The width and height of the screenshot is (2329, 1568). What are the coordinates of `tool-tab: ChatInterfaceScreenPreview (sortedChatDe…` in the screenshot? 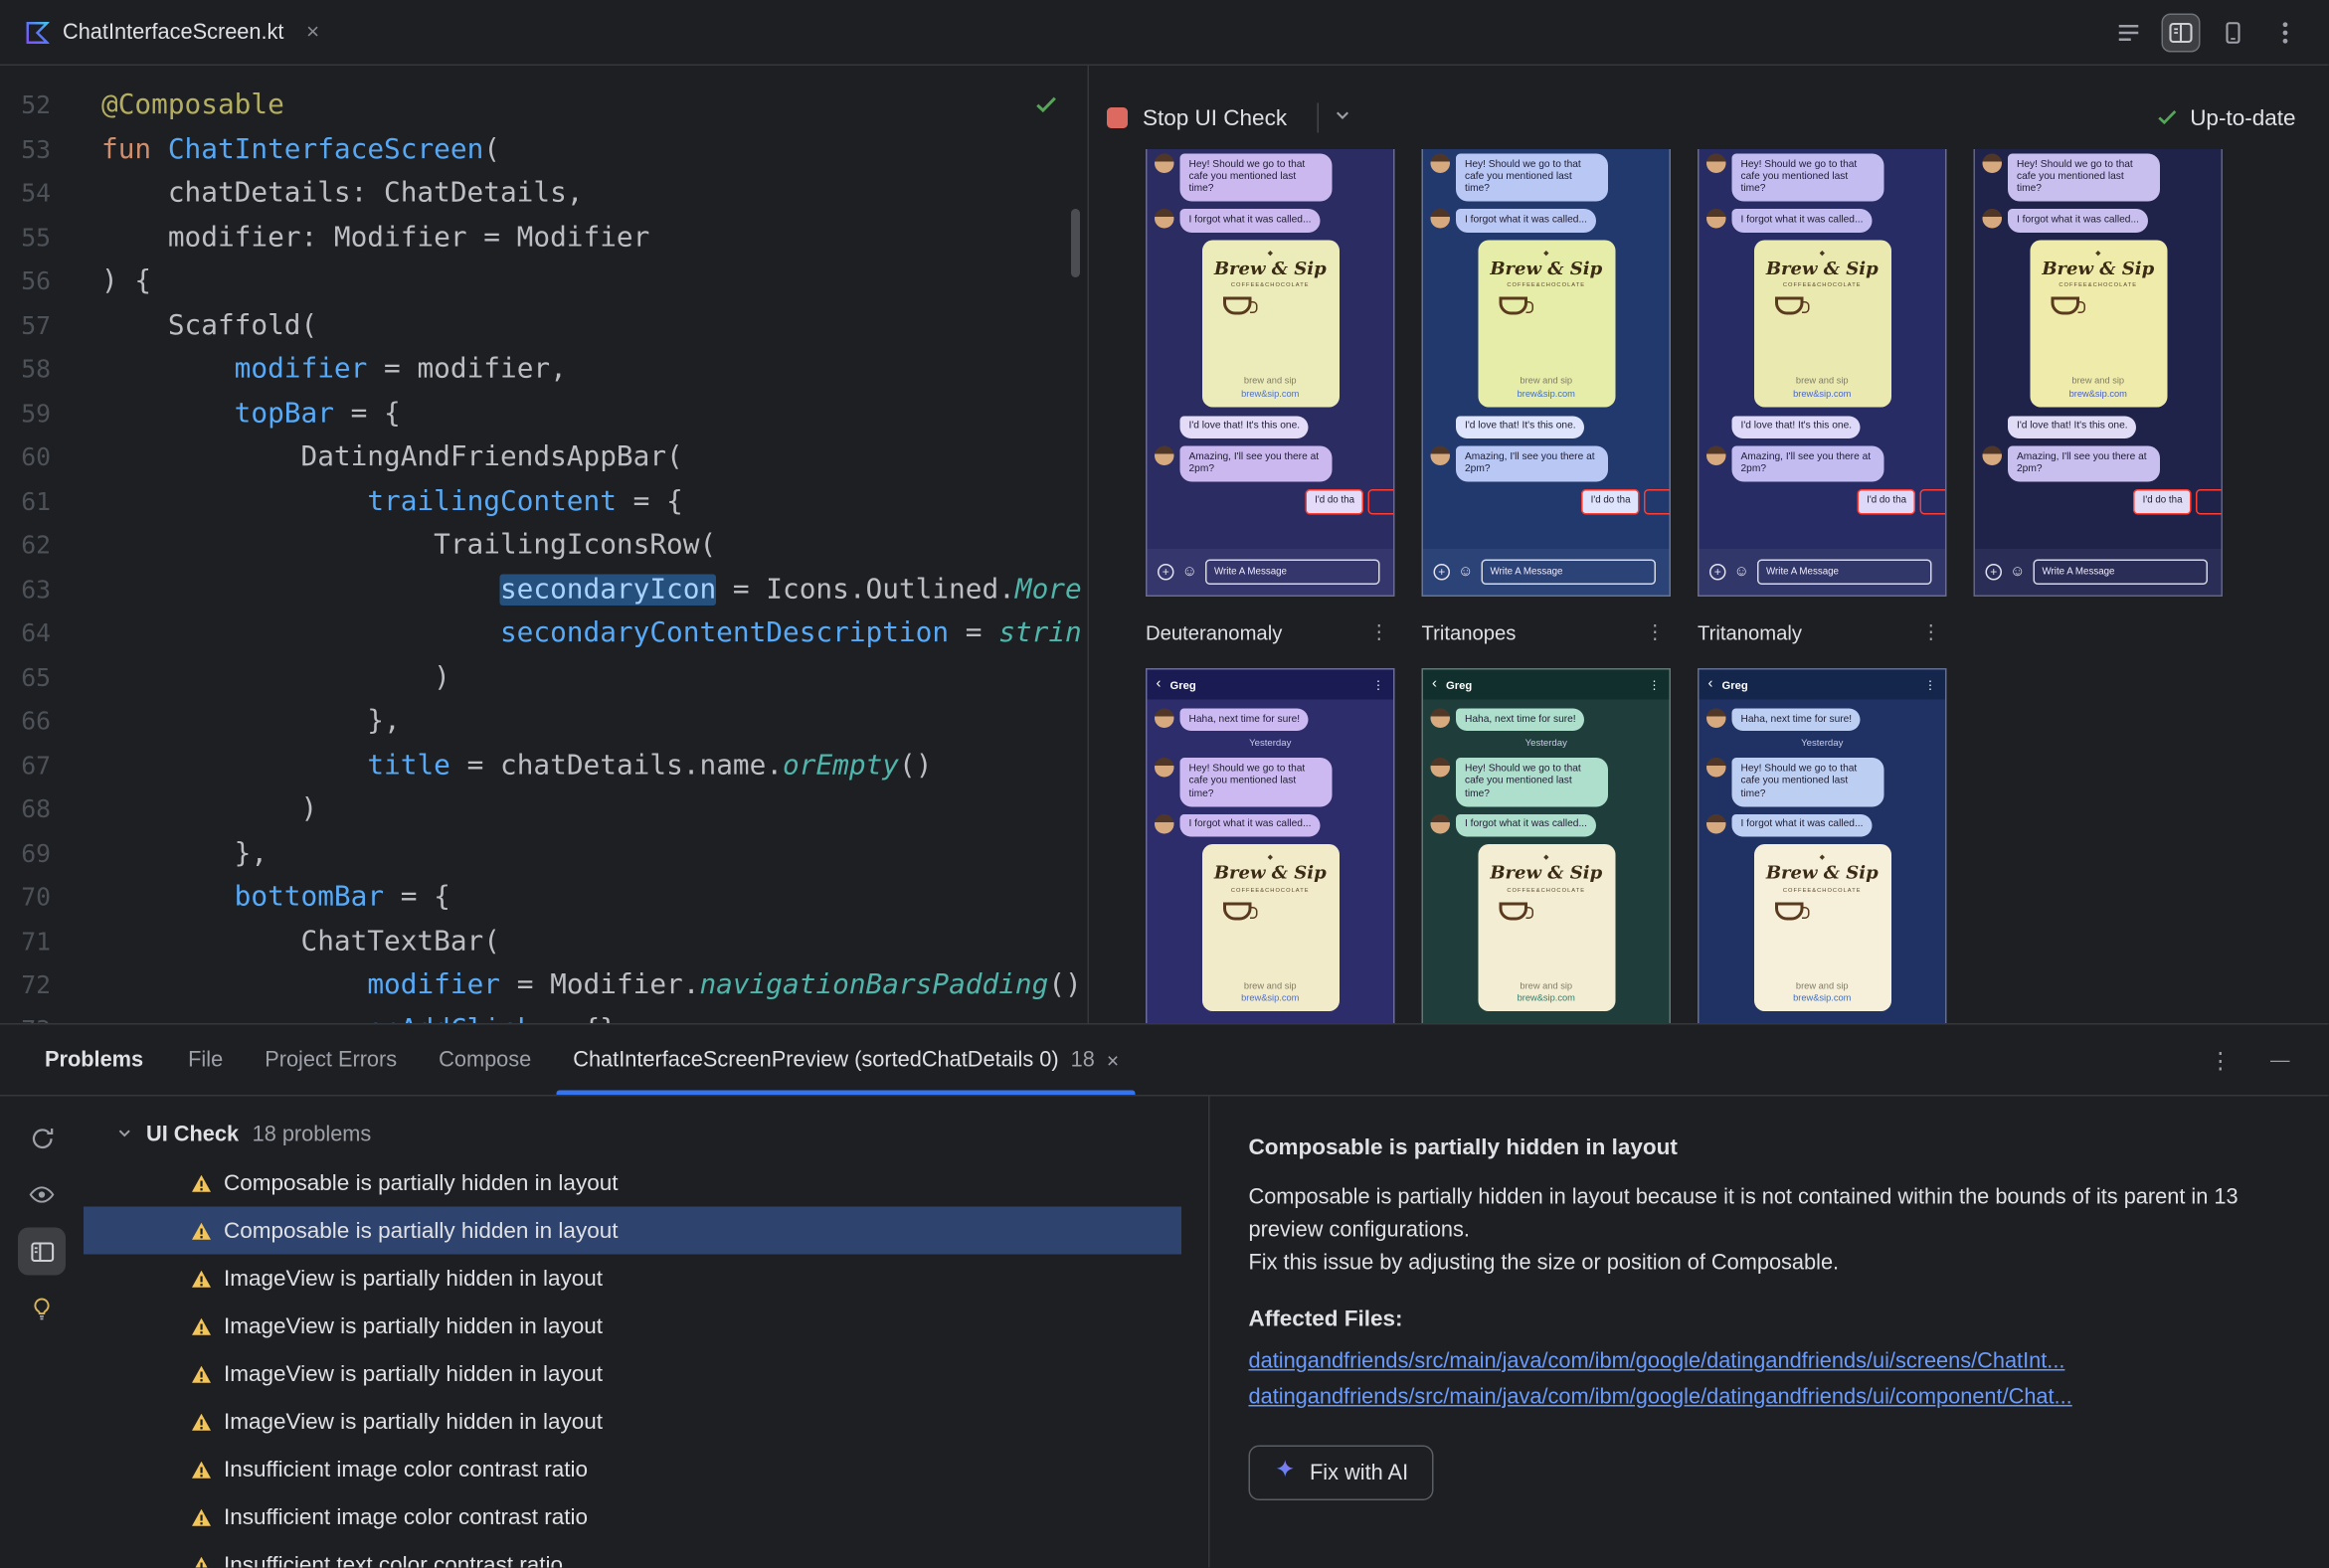 It's located at (846, 1060).